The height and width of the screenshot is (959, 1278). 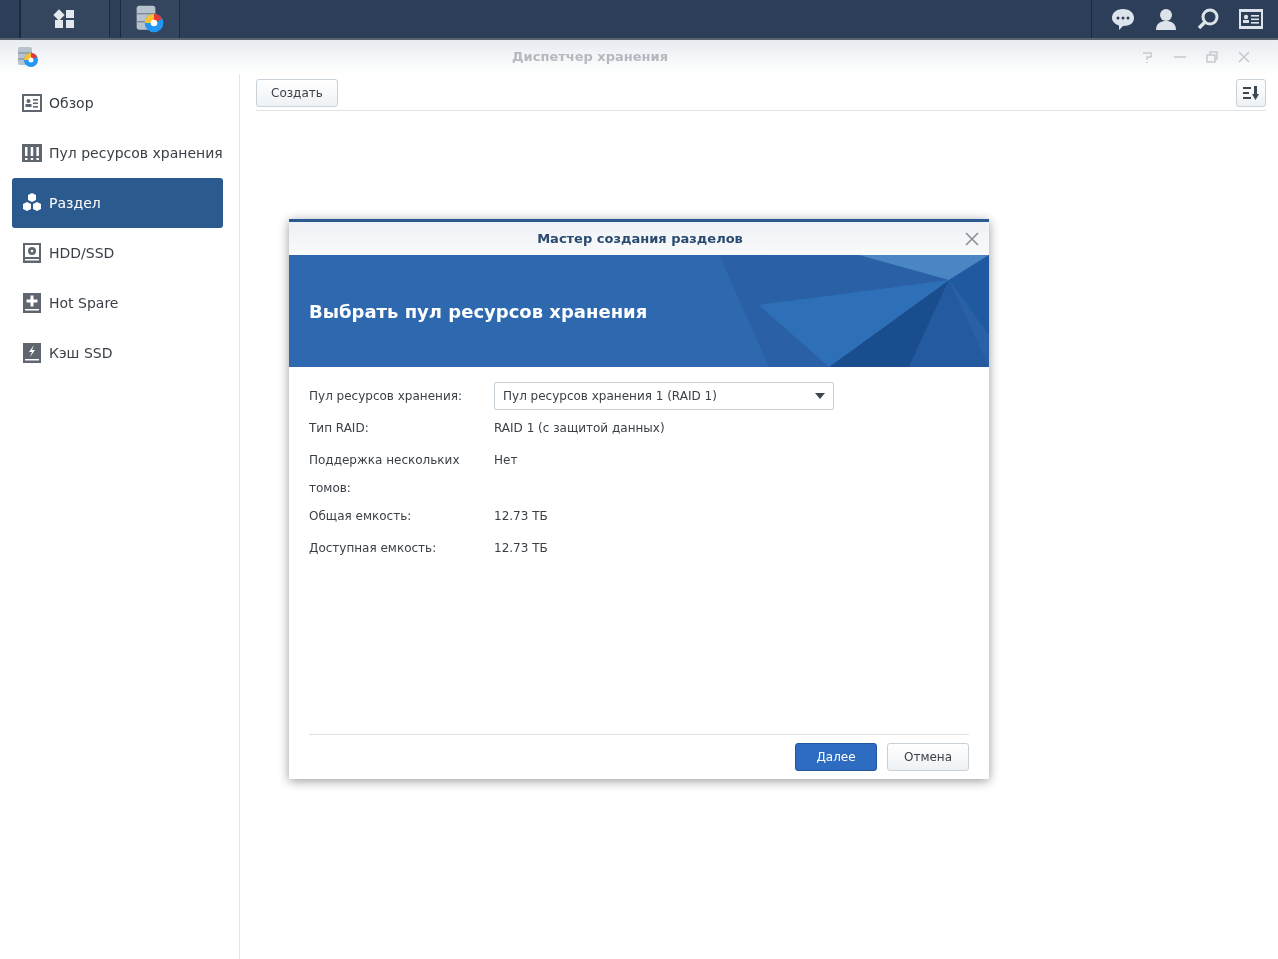 I want to click on lightning-drive-icon, so click(x=32, y=353).